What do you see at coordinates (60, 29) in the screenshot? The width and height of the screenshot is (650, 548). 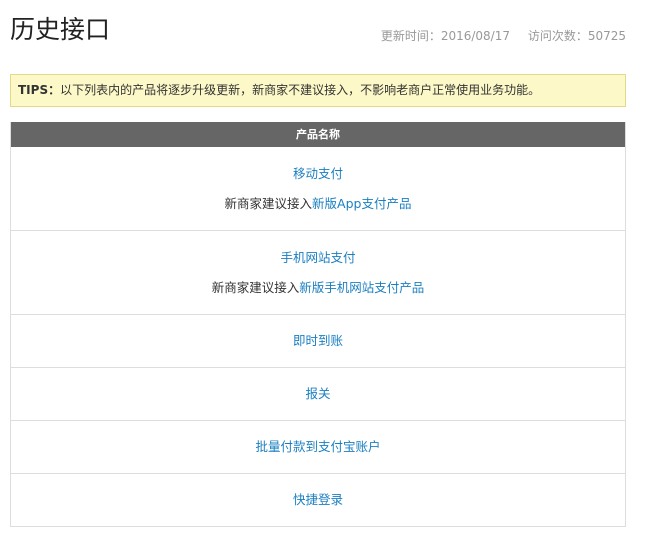 I see `page-title: 历史接口` at bounding box center [60, 29].